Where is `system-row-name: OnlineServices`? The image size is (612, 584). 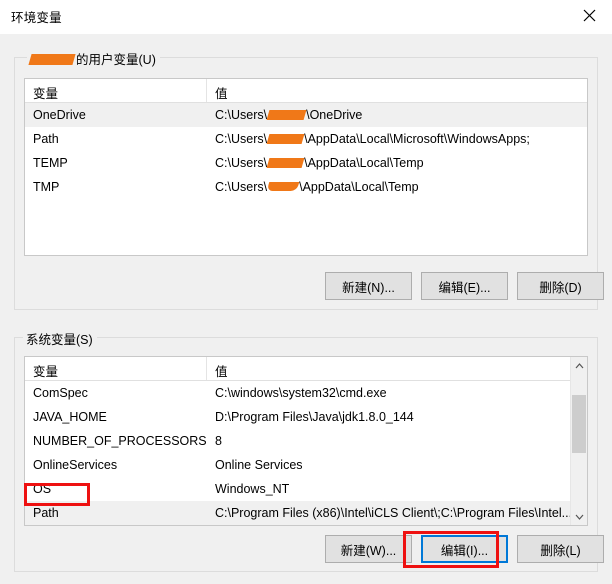
system-row-name: OnlineServices is located at coordinates (75, 465).